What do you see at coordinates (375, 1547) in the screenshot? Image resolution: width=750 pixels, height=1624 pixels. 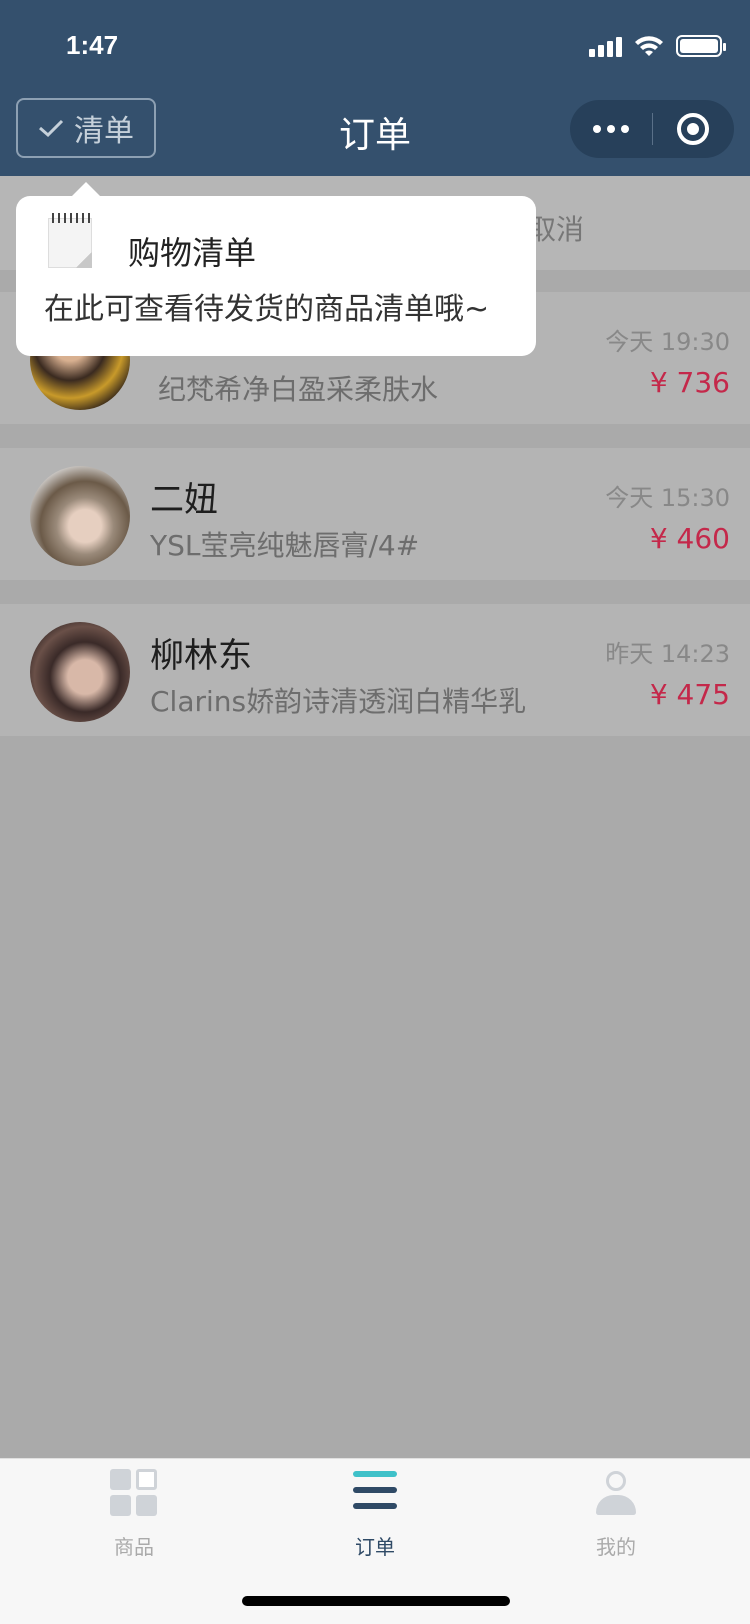 I see `tab-orders-label: 订单` at bounding box center [375, 1547].